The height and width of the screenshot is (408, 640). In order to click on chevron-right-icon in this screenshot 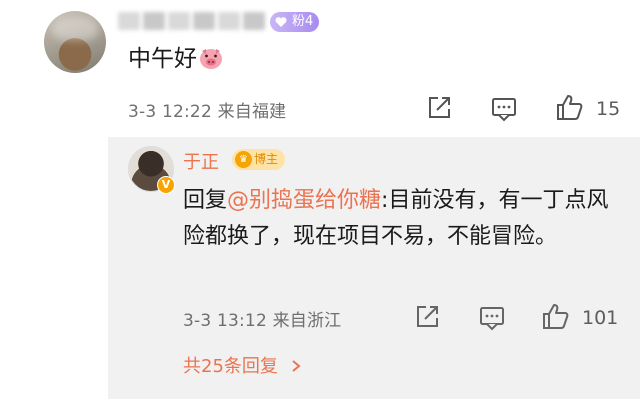, I will do `click(296, 366)`.